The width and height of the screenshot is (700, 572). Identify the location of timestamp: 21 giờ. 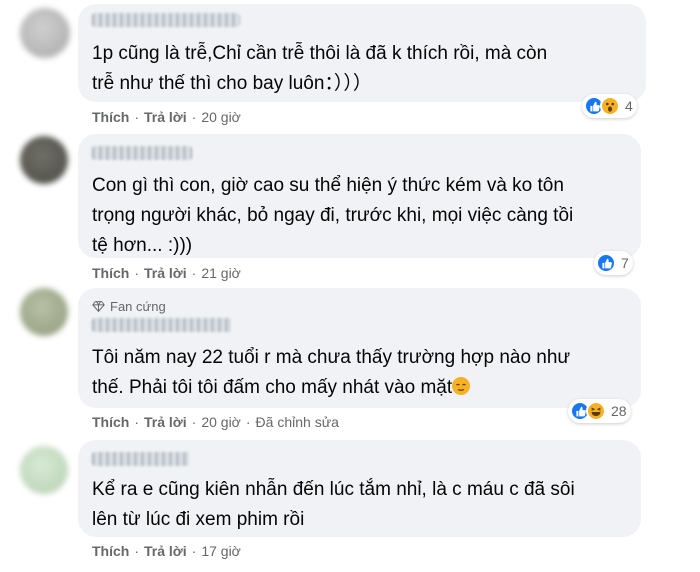
(221, 273).